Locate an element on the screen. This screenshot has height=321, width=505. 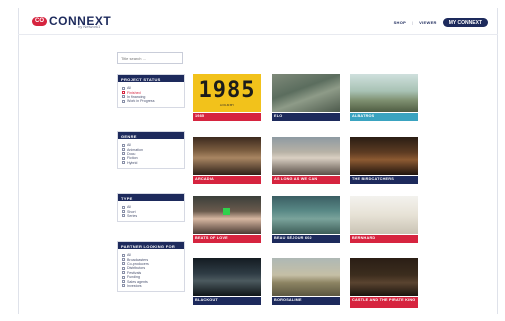
filter-genre: GENRE All Animation Docu Fiction Hybrid is located at coordinates (151, 150).